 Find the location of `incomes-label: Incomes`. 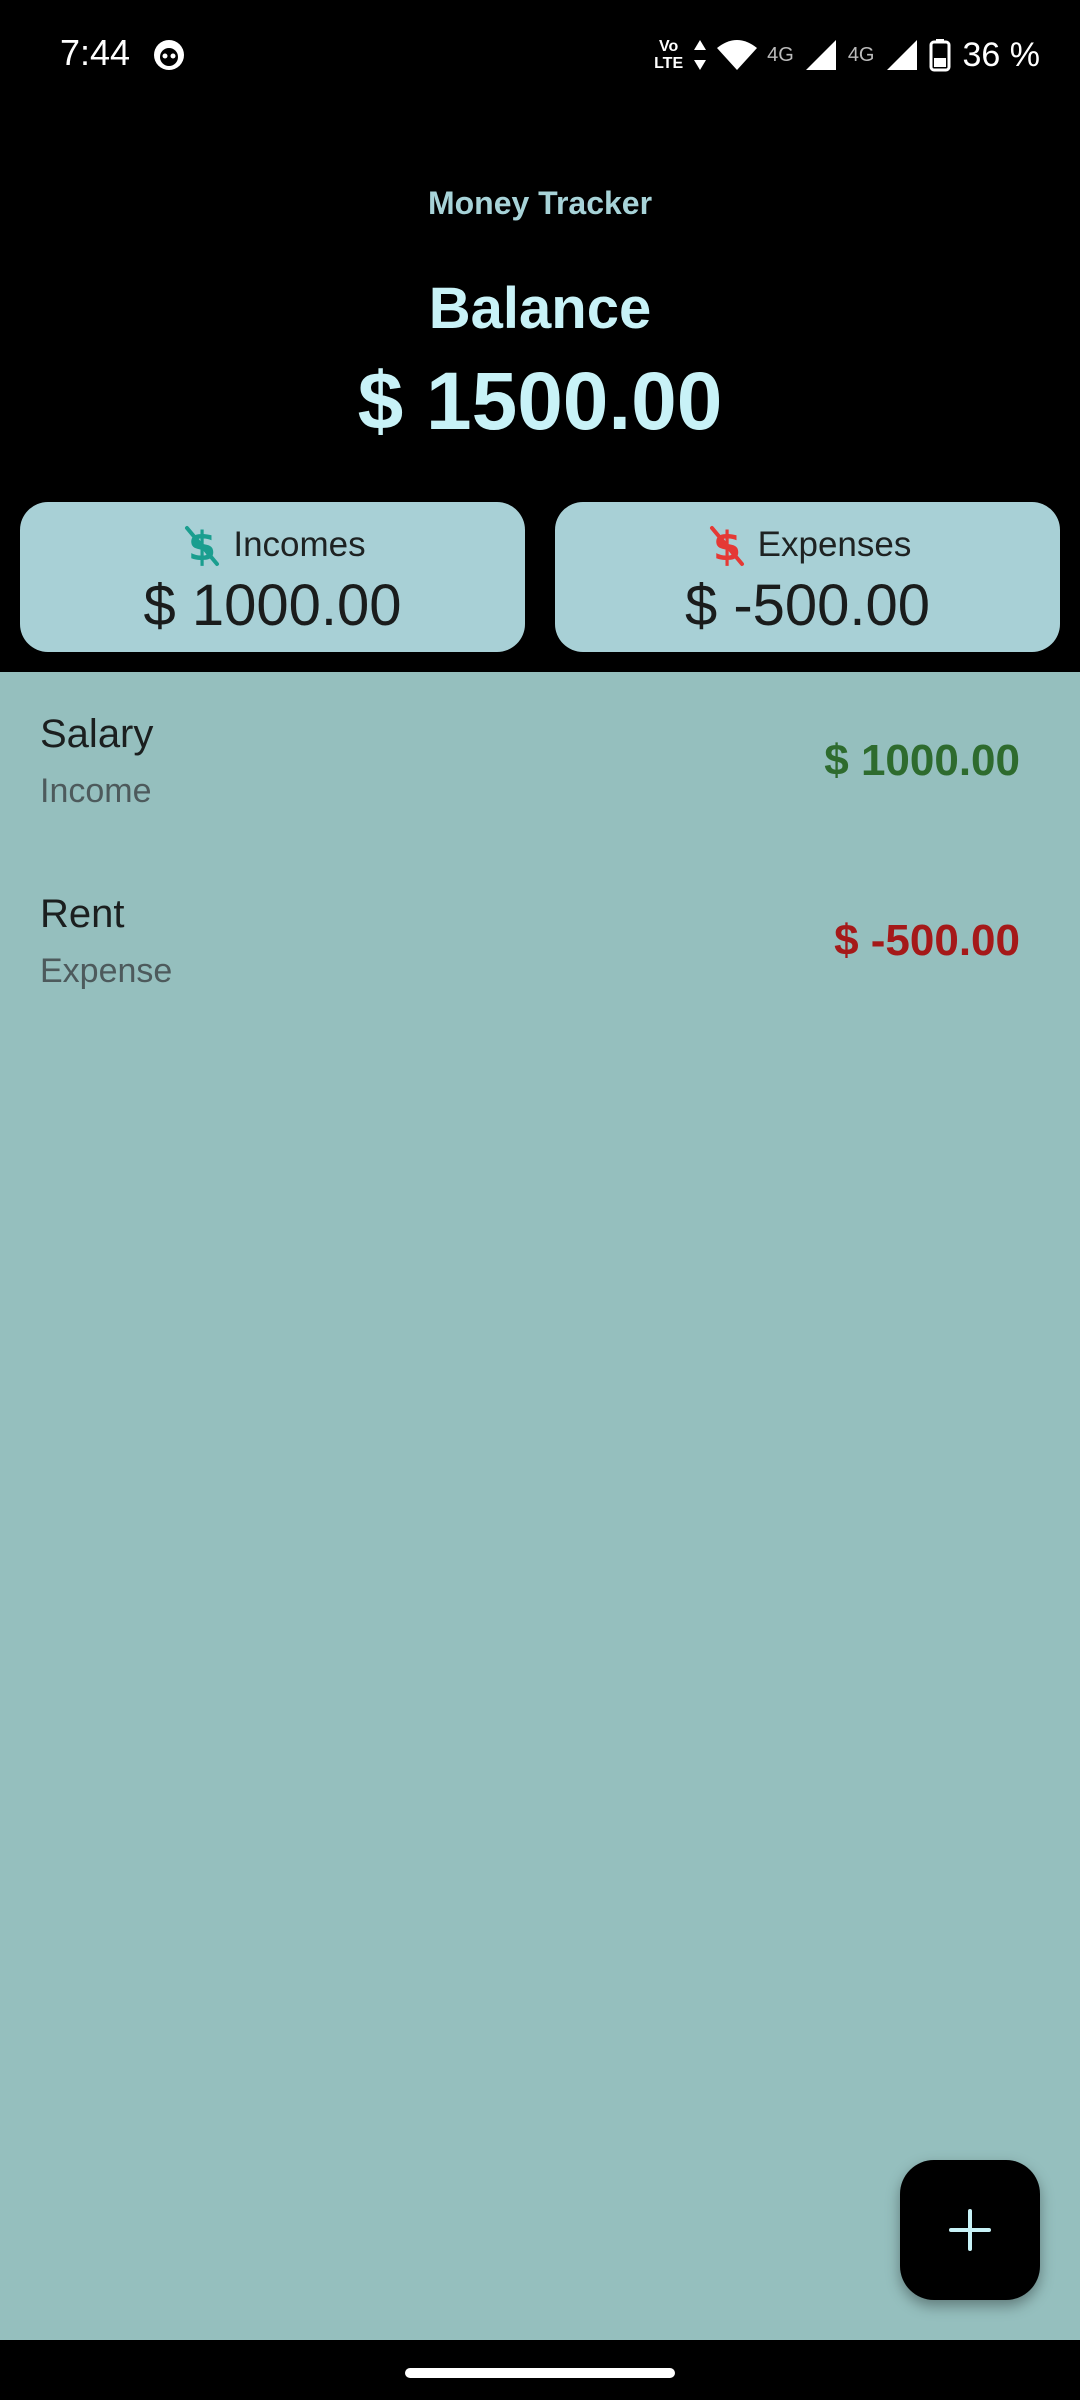

incomes-label: Incomes is located at coordinates (299, 544).